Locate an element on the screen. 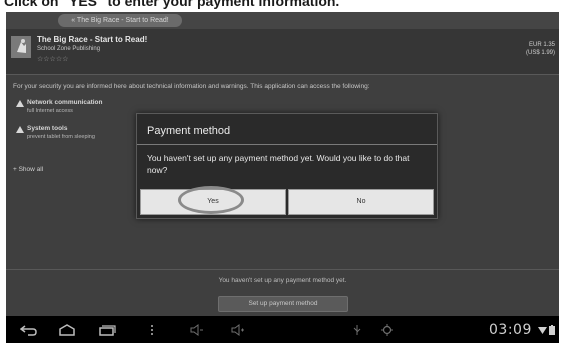 The width and height of the screenshot is (565, 343). price-eur: EUR 1.35 is located at coordinates (541, 45).